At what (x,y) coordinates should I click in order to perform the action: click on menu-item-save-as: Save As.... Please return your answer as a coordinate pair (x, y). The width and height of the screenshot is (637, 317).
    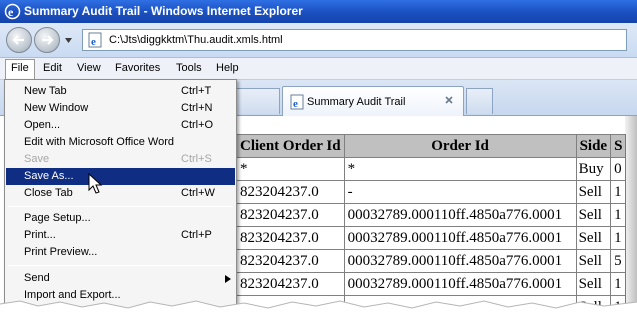
    Looking at the image, I should click on (120, 176).